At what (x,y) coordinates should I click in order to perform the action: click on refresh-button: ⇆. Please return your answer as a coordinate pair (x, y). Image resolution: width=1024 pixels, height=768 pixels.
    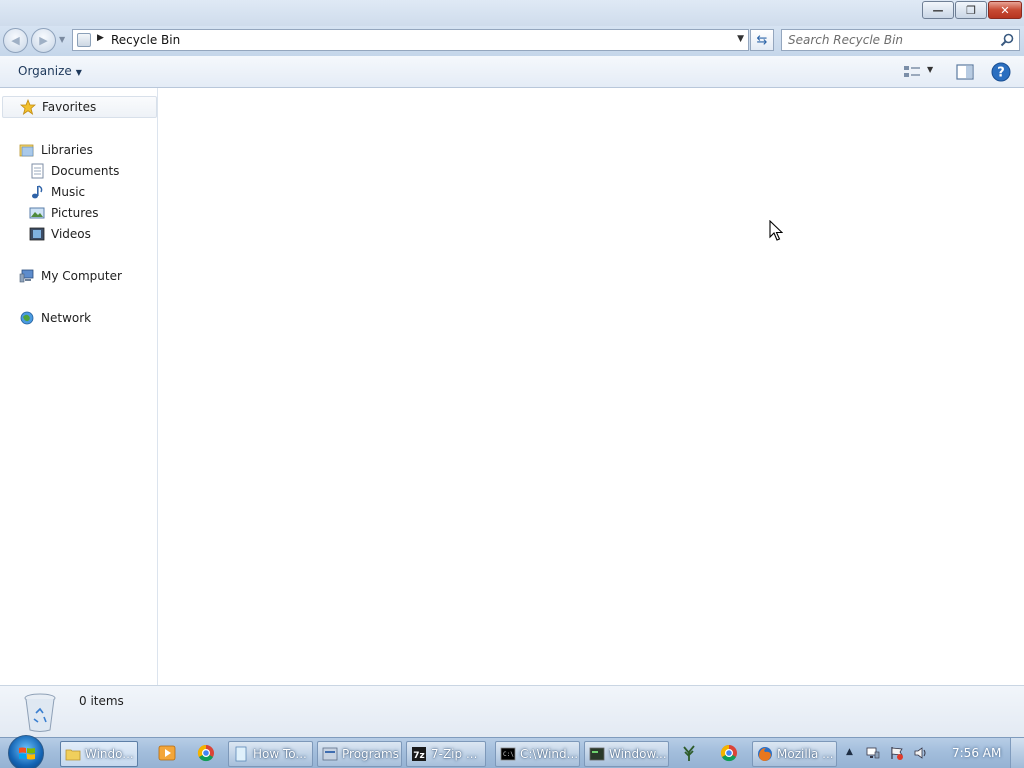
    Looking at the image, I should click on (762, 40).